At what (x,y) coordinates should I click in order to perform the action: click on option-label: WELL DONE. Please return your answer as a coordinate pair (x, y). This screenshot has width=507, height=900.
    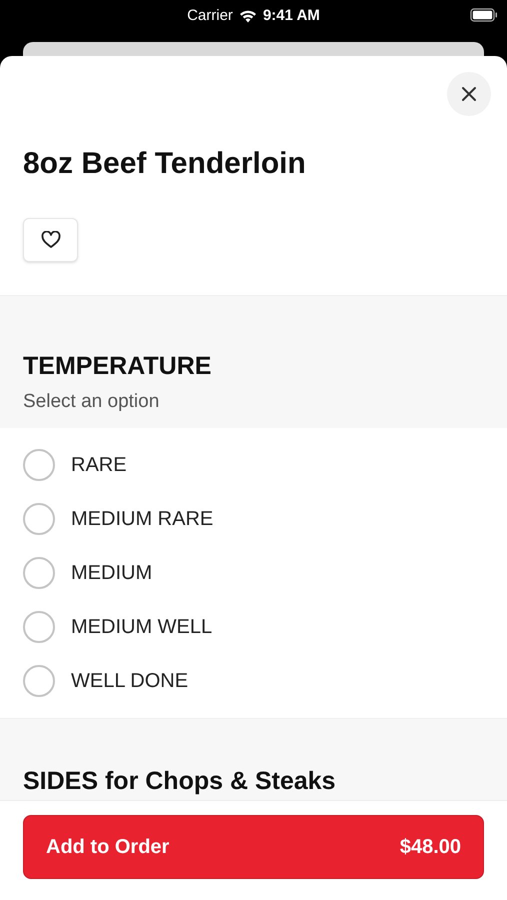
    Looking at the image, I should click on (129, 681).